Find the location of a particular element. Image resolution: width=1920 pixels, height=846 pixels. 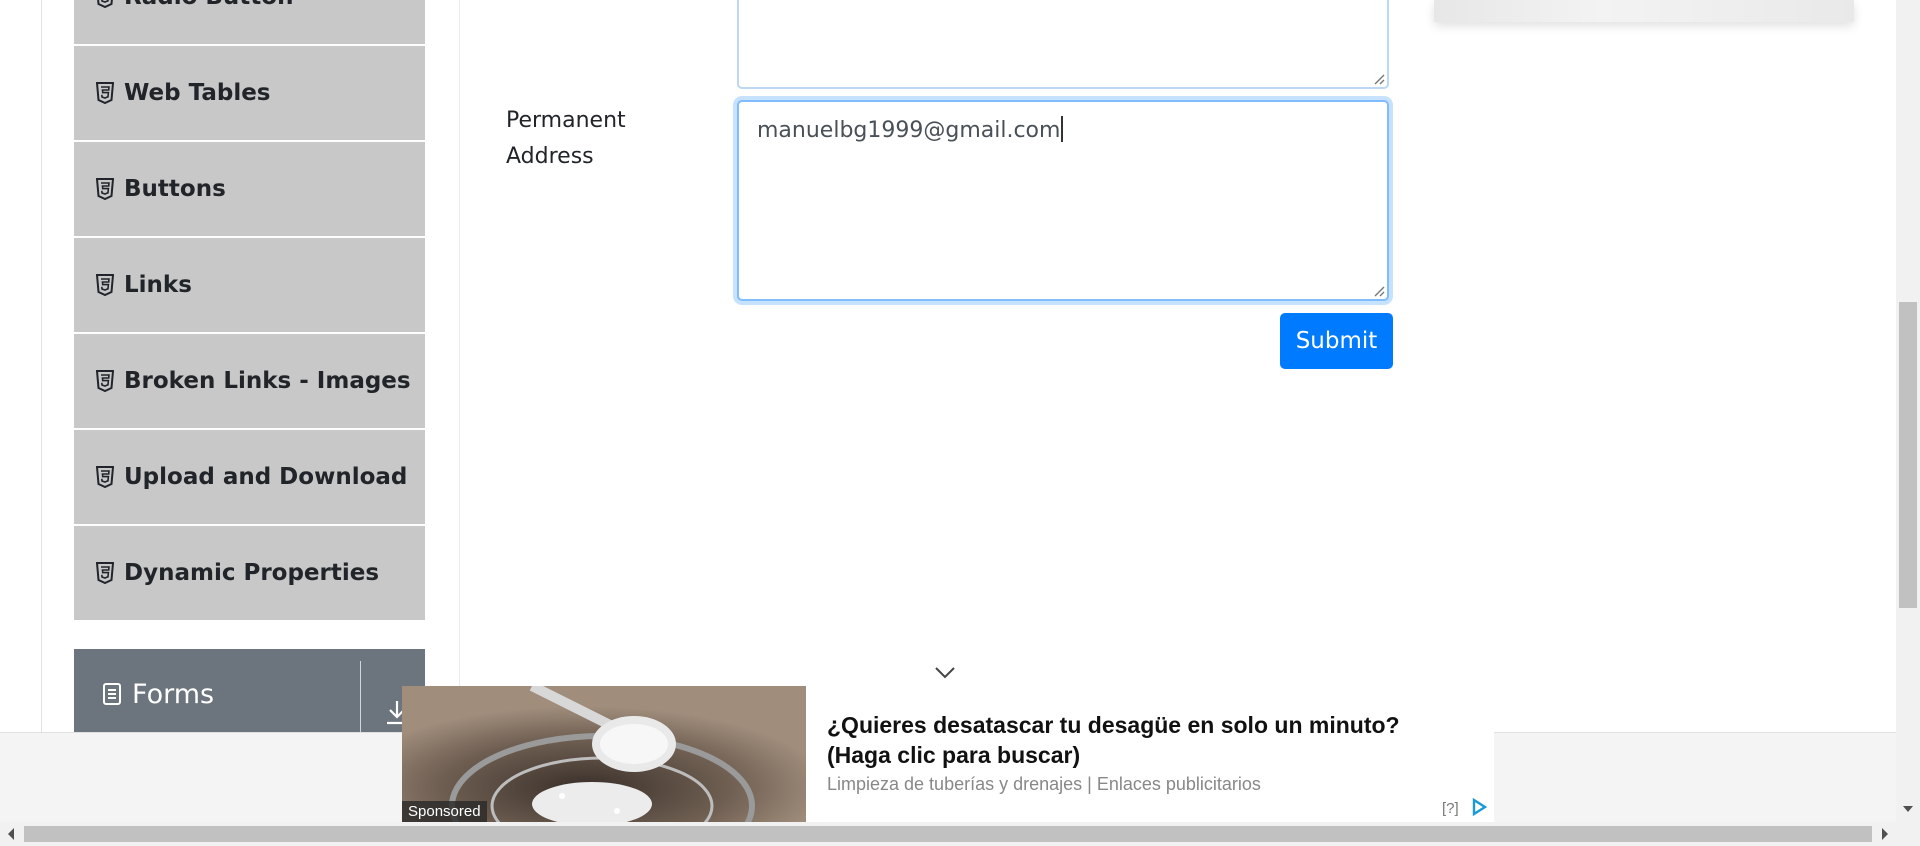

sidebar-group-label: Forms is located at coordinates (173, 694).